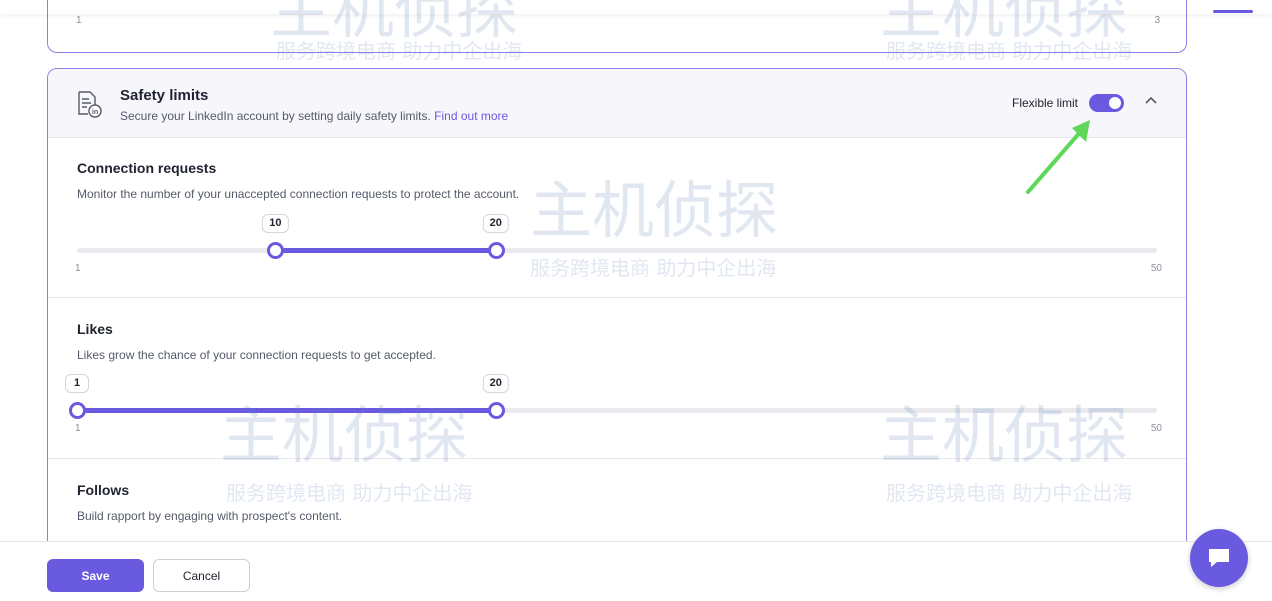 This screenshot has width=1272, height=601. I want to click on chevron-up-icon, so click(1151, 101).